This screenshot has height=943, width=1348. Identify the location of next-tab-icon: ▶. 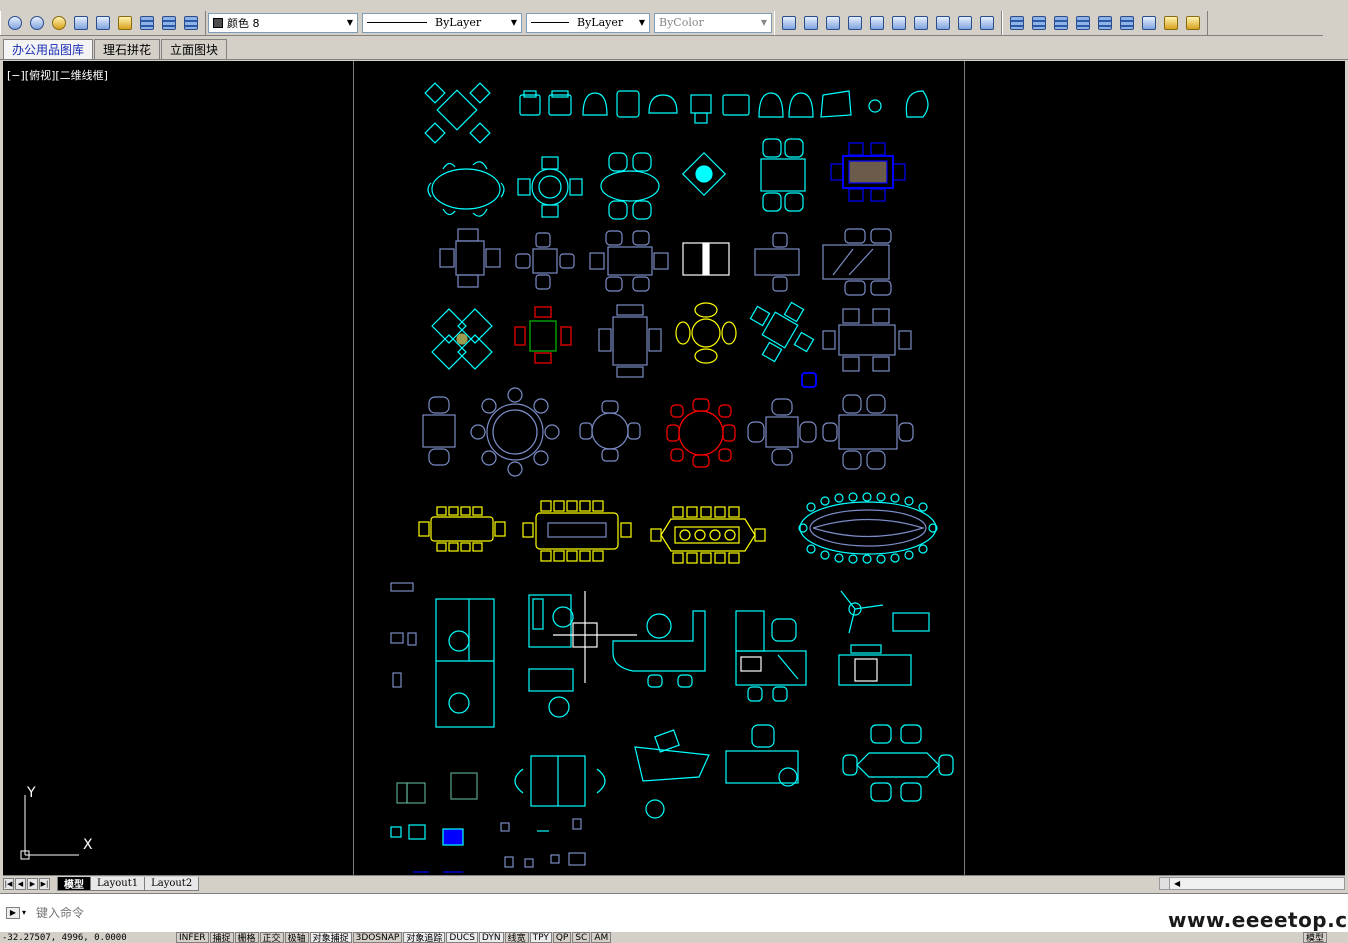
(32, 883).